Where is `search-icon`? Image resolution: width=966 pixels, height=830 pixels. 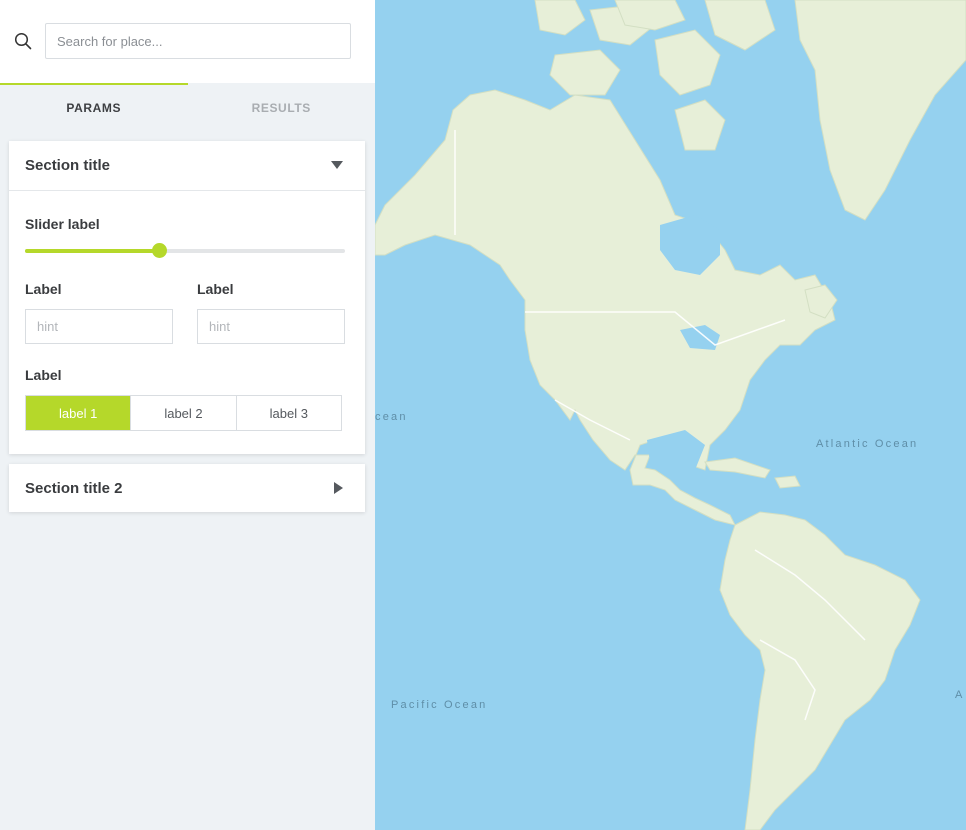
search-icon is located at coordinates (23, 41).